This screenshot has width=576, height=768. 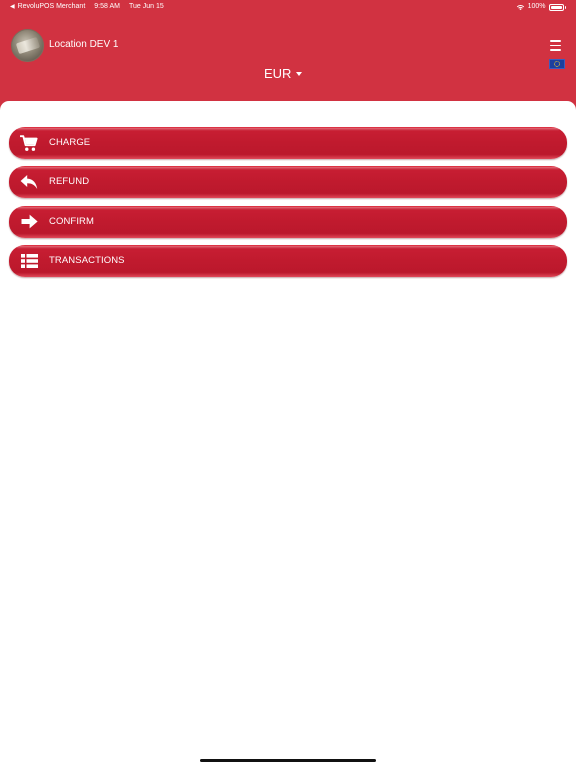 What do you see at coordinates (27, 45) in the screenshot?
I see `location-avatar` at bounding box center [27, 45].